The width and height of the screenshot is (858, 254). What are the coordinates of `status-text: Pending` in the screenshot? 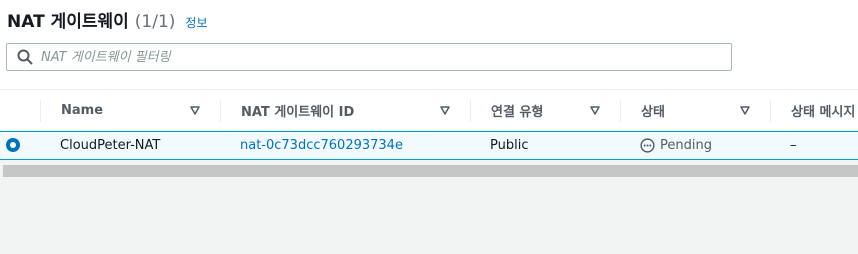 It's located at (686, 145).